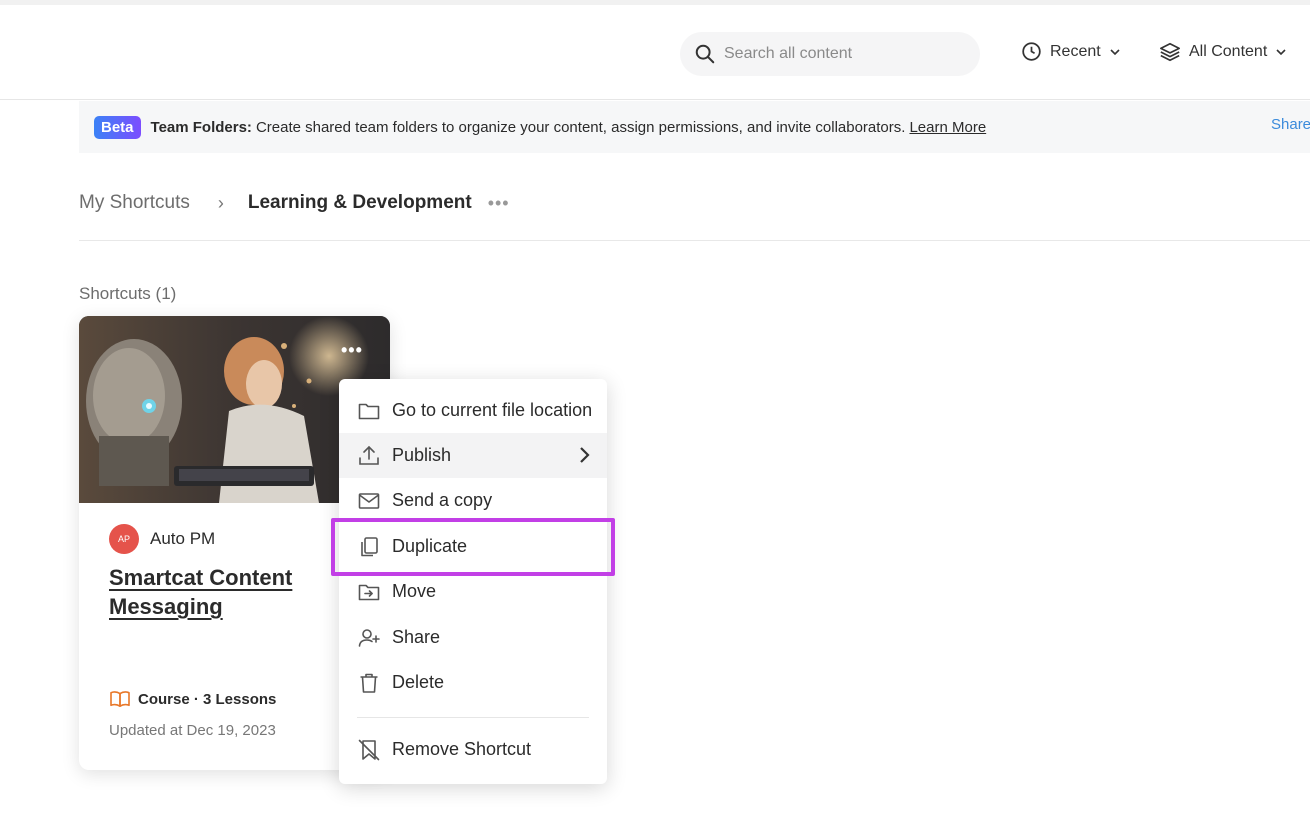 Image resolution: width=1310 pixels, height=818 pixels. What do you see at coordinates (183, 538) in the screenshot?
I see `author-name: Auto PM` at bounding box center [183, 538].